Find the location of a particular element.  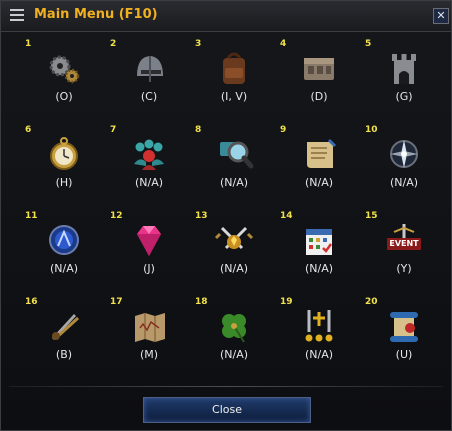

item-hotkey: (M) is located at coordinates (149, 354).